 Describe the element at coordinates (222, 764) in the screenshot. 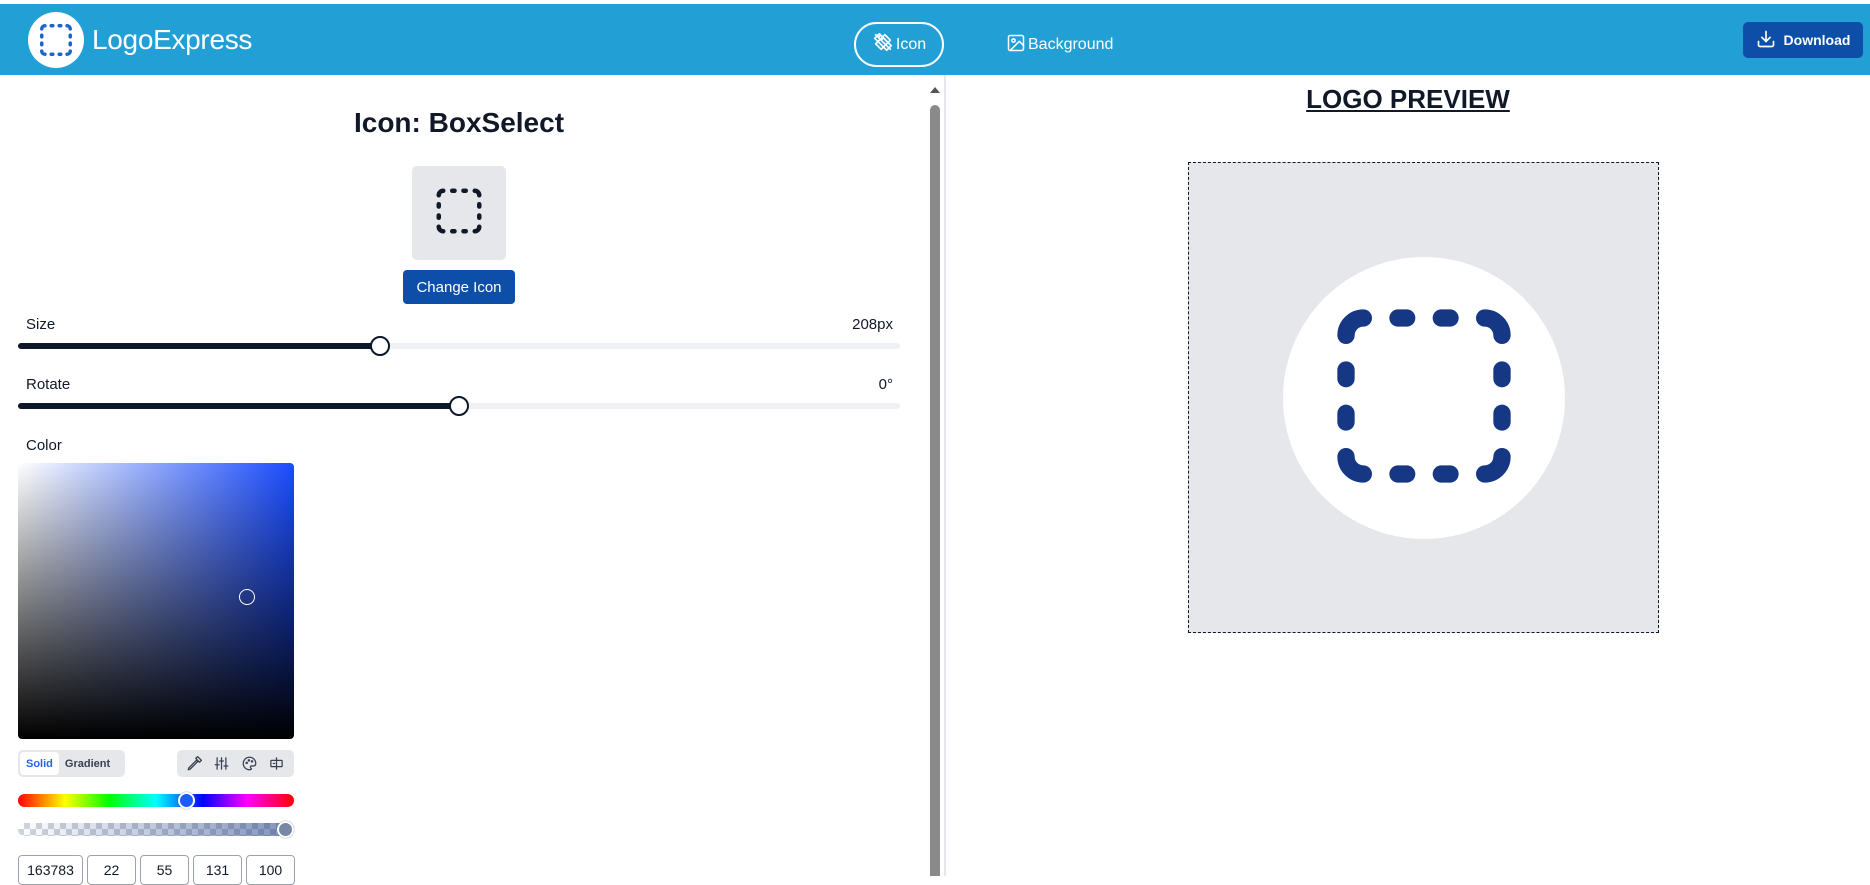

I see `sliders-icon` at that location.